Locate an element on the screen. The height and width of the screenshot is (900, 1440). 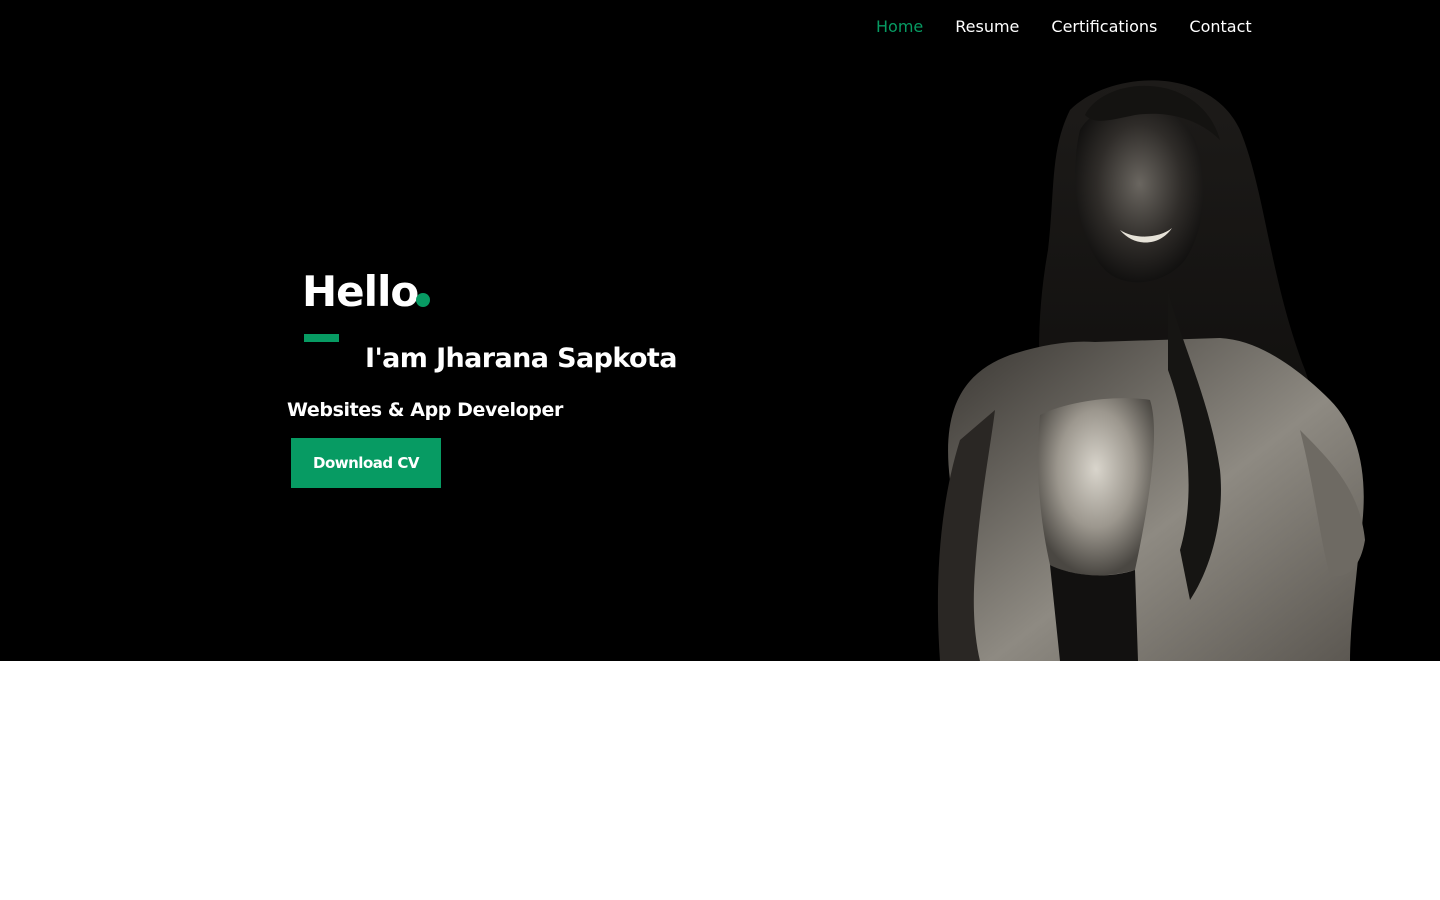
nav-link-home: Home is located at coordinates (899, 27).